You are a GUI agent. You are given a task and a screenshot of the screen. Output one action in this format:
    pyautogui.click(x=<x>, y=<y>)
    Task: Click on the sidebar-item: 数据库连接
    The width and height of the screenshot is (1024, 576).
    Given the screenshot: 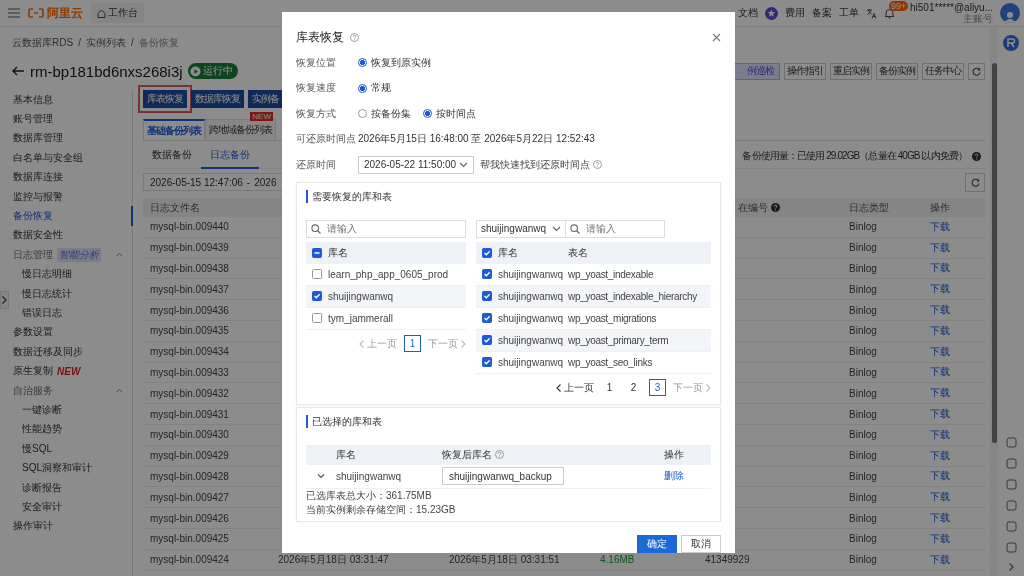 What is the action you would take?
    pyautogui.click(x=66, y=177)
    